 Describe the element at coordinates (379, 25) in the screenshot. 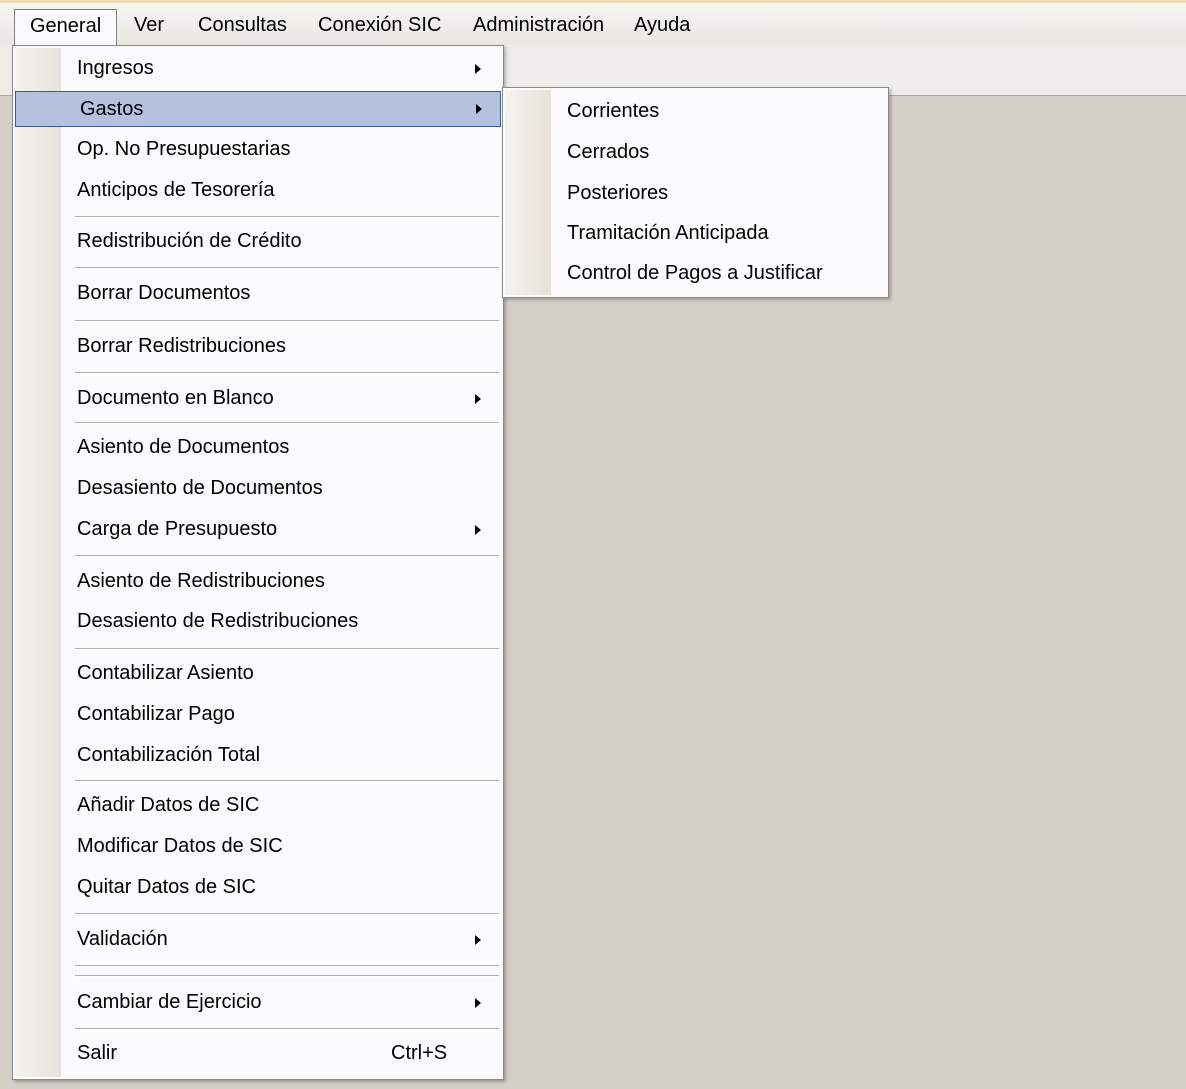

I see `menu-conexion-sic: Conexión SIC` at that location.